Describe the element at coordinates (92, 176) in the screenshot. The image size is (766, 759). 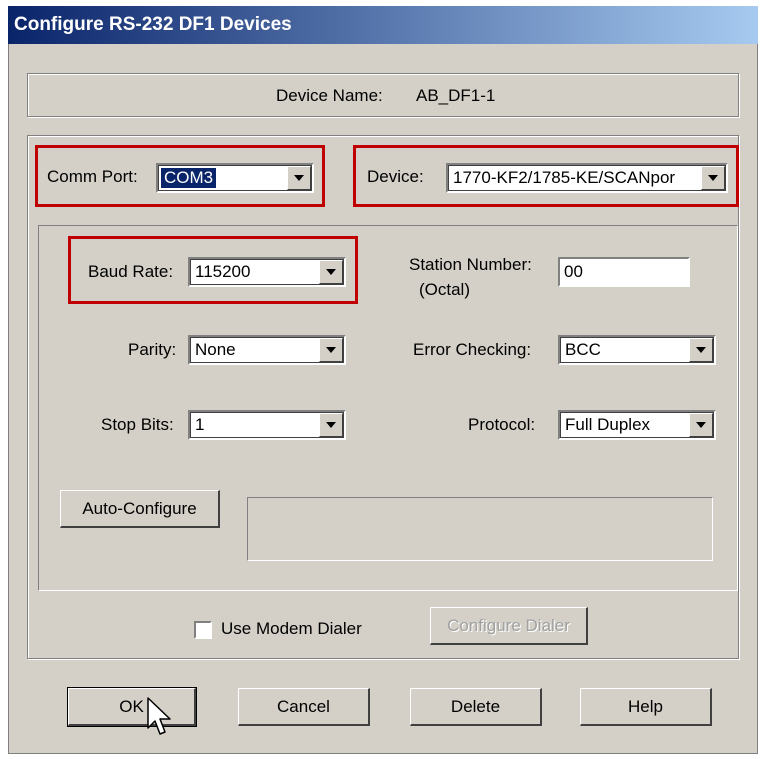
I see `comm-port-label: Comm Port:` at that location.